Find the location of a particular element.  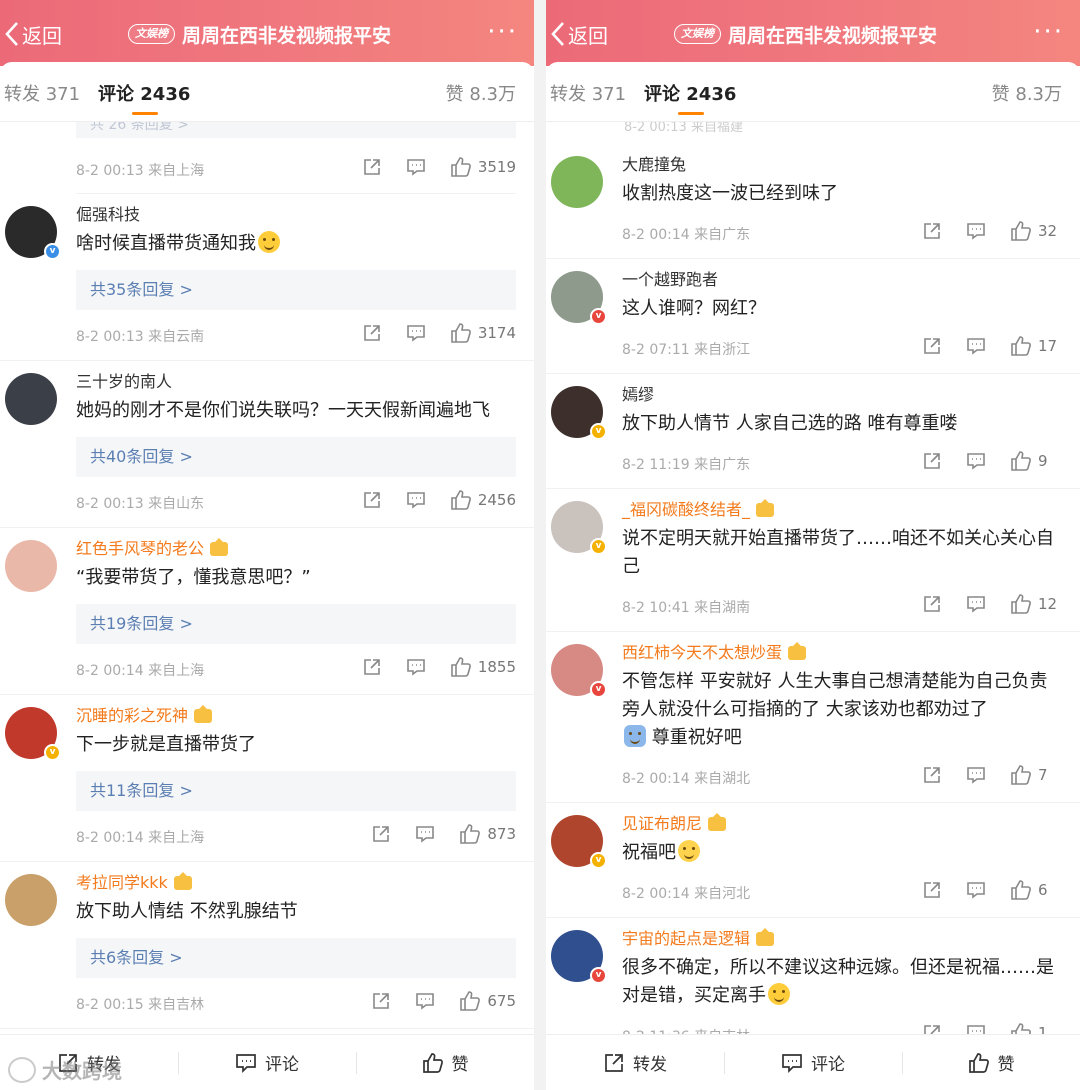

like-button: 873 is located at coordinates (487, 834).